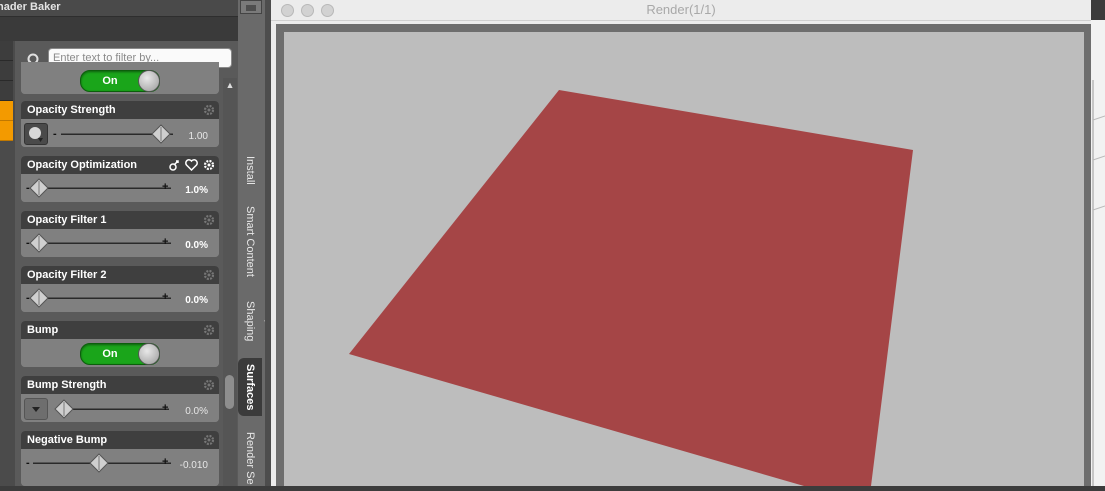 Image resolution: width=1105 pixels, height=491 pixels. What do you see at coordinates (120, 458) in the screenshot?
I see `property-card-negative-bump: Negative Bump - + -0.010` at bounding box center [120, 458].